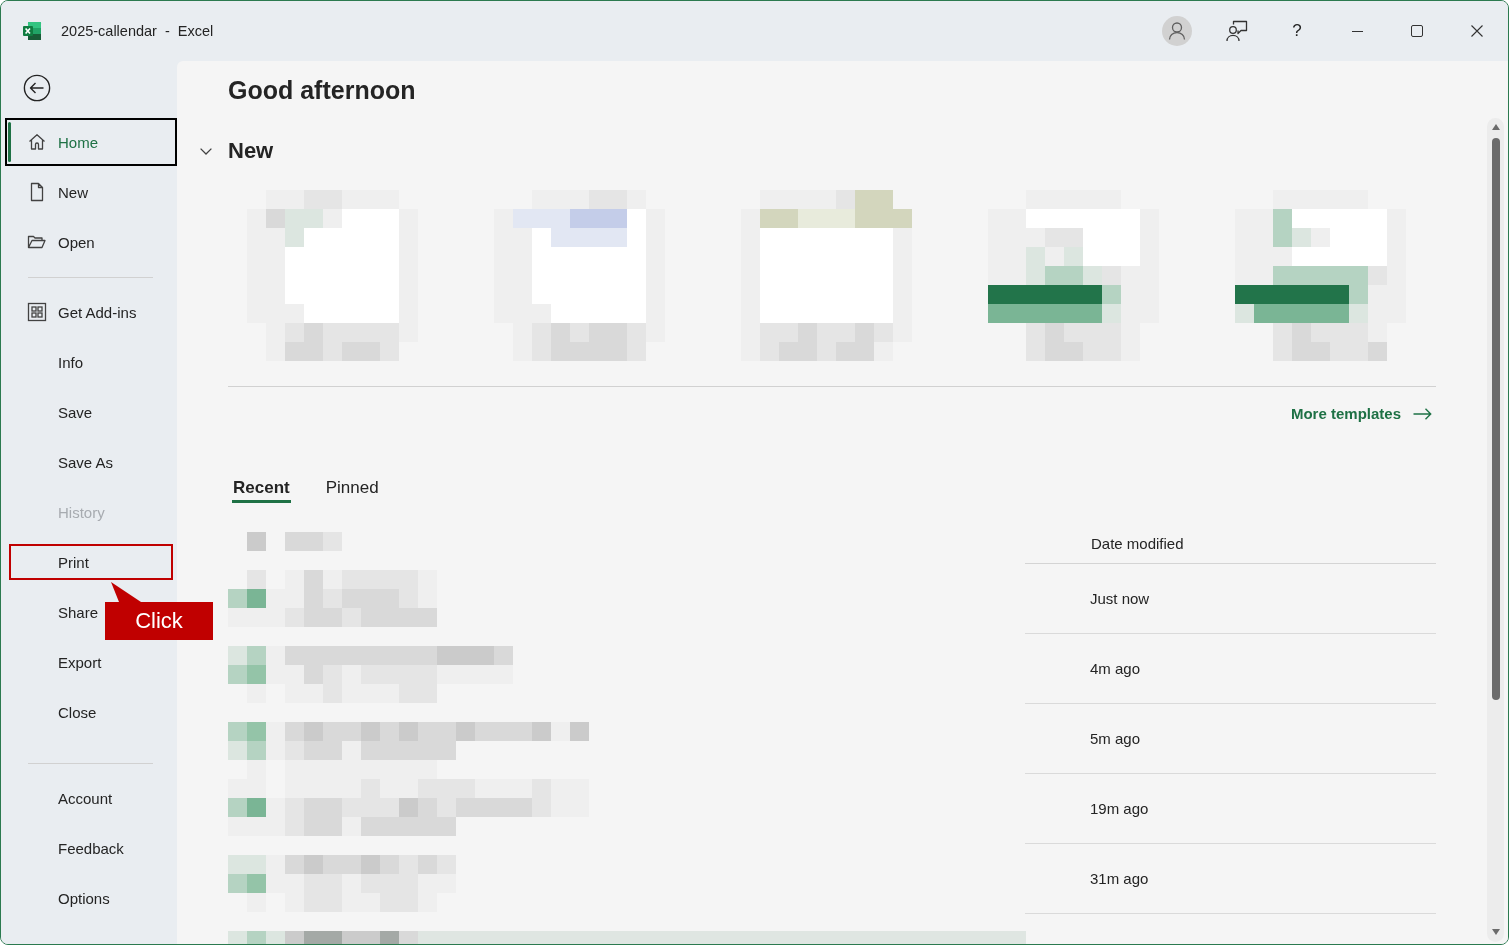 This screenshot has height=945, width=1509. What do you see at coordinates (1357, 31) in the screenshot?
I see `minimize-icon` at bounding box center [1357, 31].